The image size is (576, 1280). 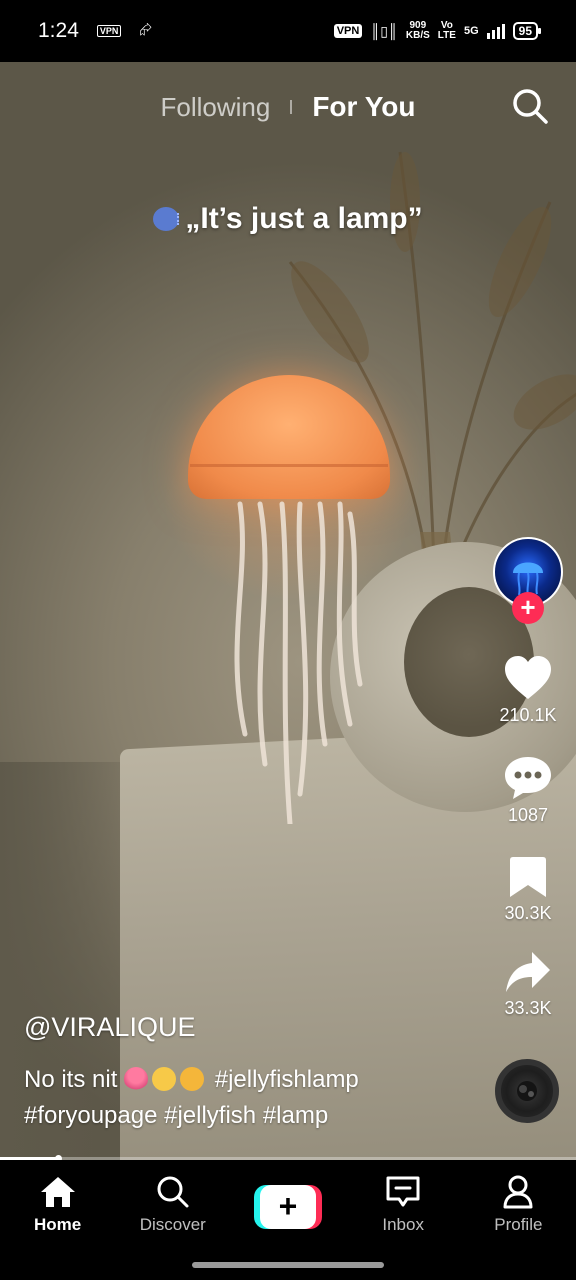 I want to click on jellyfish-emoji-icon, so click(x=136, y=1079).